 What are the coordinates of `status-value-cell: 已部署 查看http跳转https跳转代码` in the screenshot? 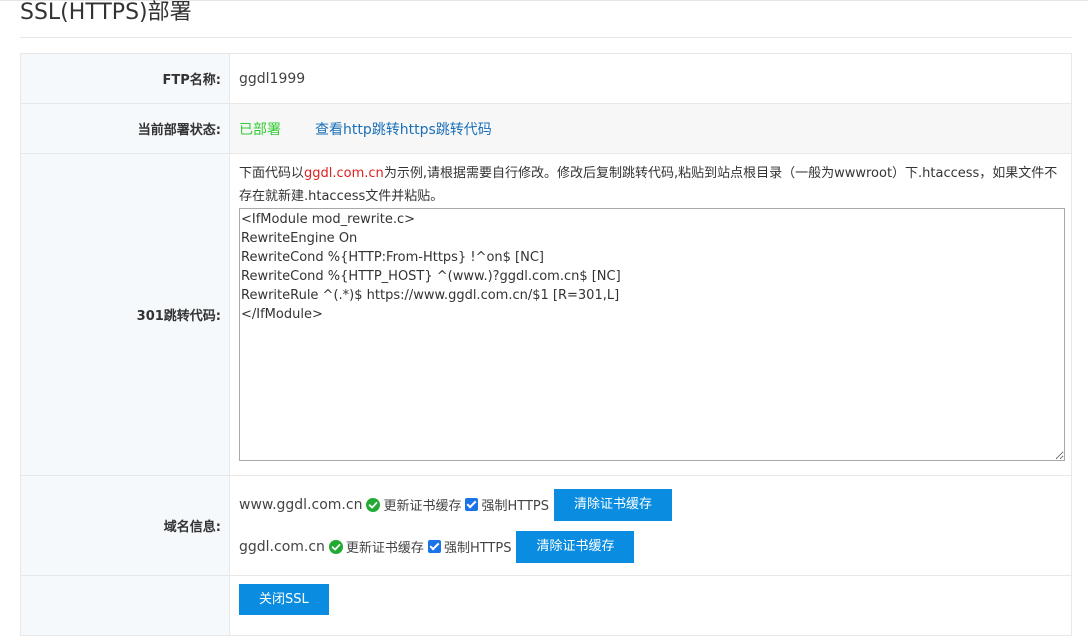 It's located at (650, 128).